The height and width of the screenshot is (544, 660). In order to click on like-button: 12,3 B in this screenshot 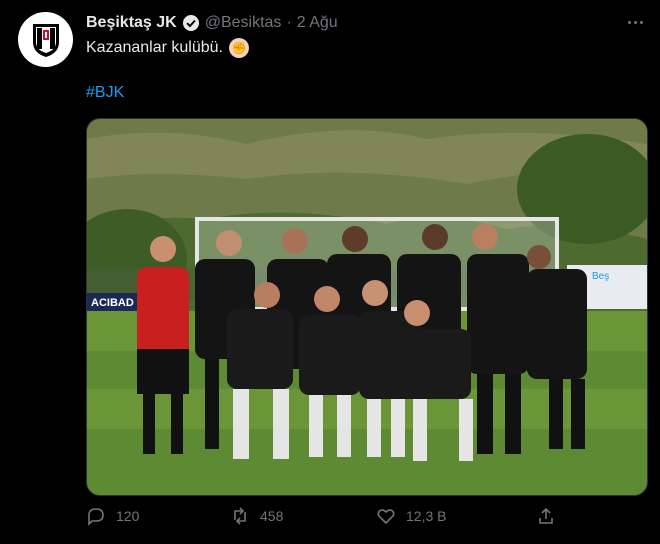, I will do `click(411, 516)`.